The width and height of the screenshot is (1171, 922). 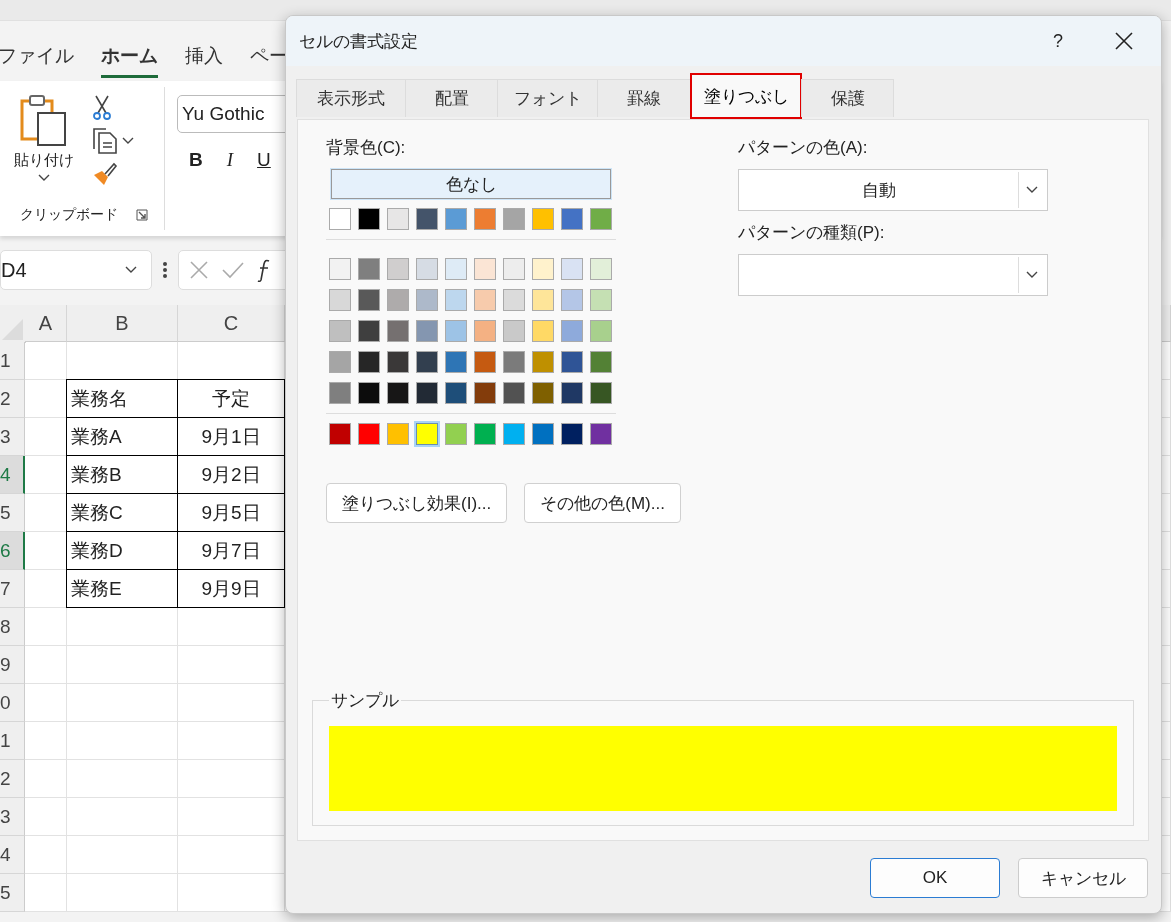 I want to click on tab: 表示形式, so click(x=351, y=98).